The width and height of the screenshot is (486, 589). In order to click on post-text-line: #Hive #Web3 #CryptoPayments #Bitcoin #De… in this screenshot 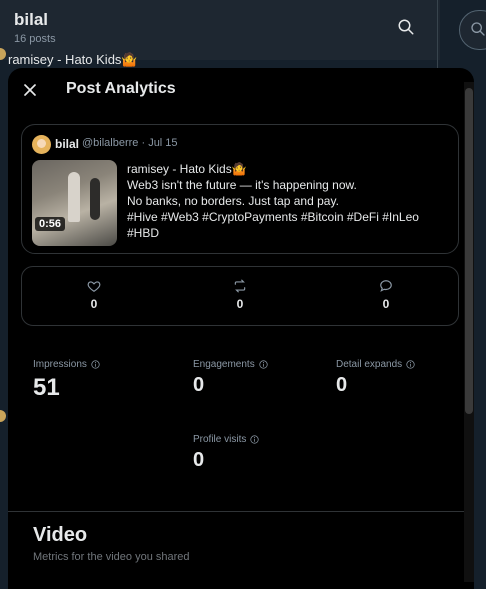, I will do `click(273, 217)`.